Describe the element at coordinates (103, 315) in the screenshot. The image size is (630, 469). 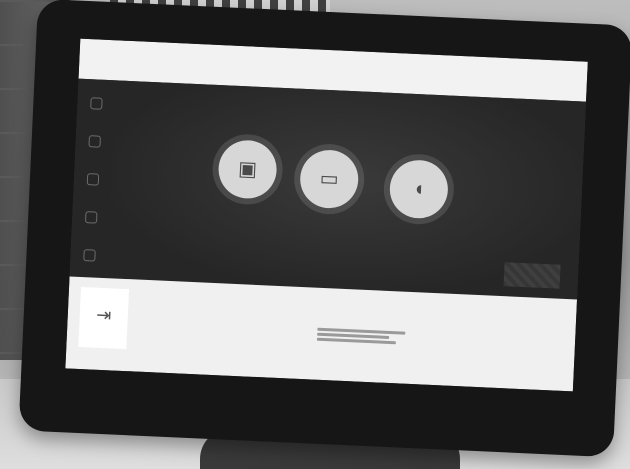
I see `exit-icon: ⇥` at that location.